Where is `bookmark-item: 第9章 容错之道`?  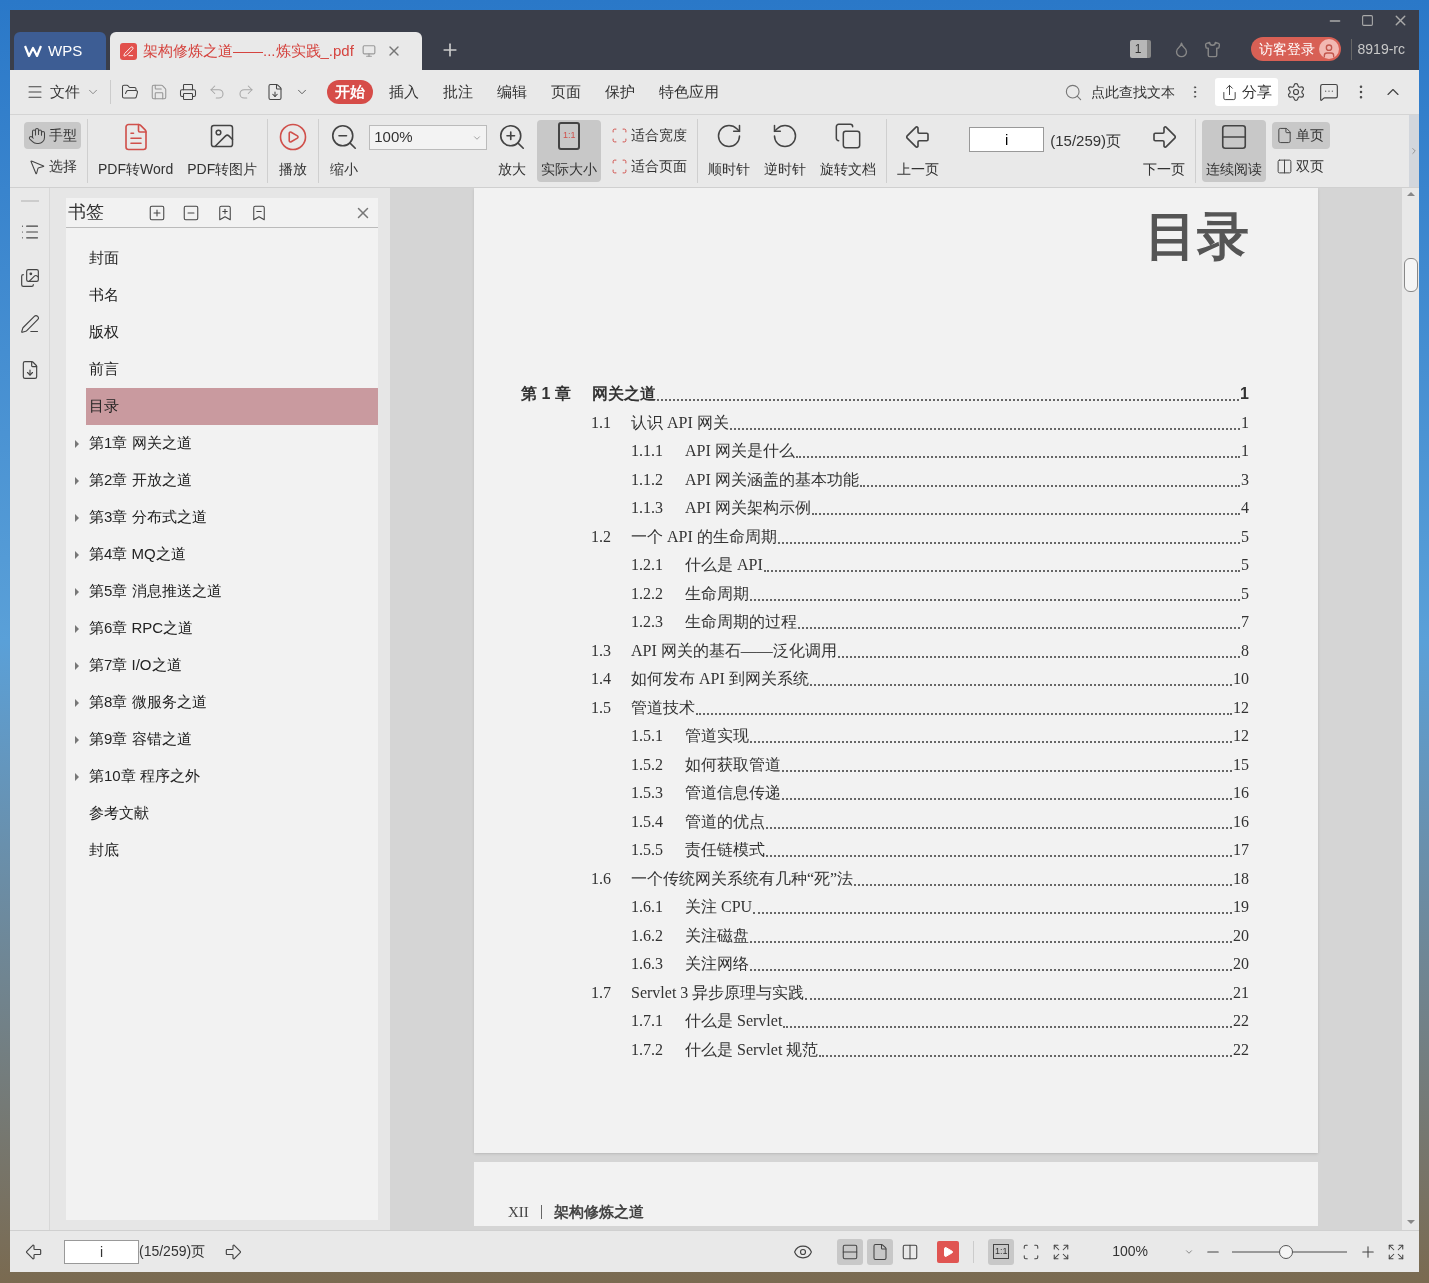
bookmark-item: 第9章 容错之道 is located at coordinates (232, 739).